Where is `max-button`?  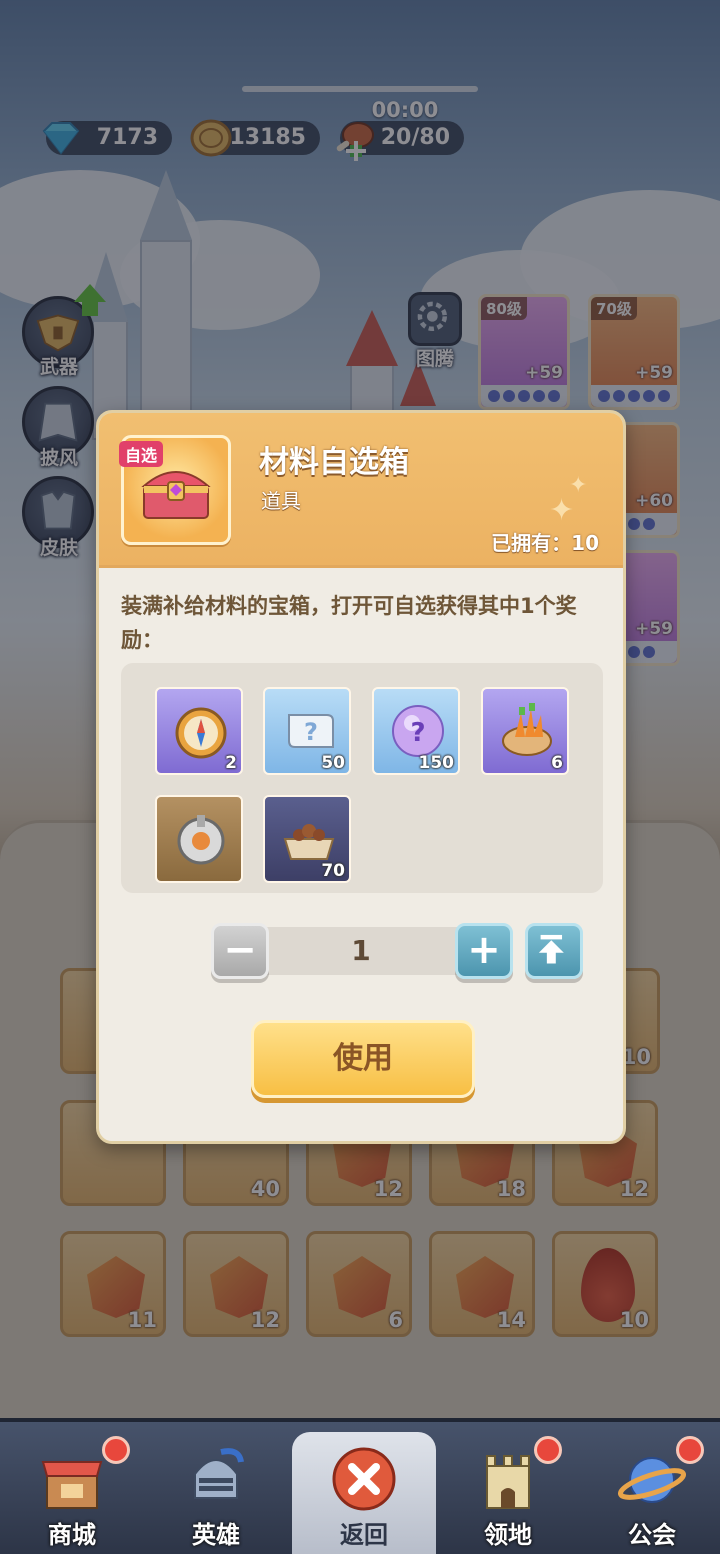 max-button is located at coordinates (554, 951).